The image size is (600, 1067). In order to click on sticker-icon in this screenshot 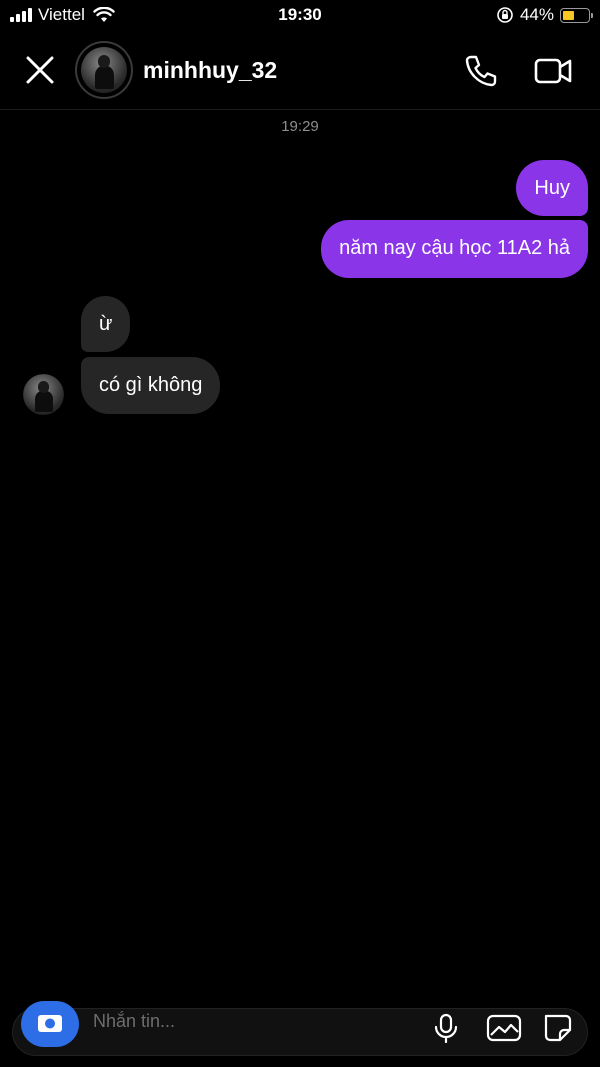, I will do `click(558, 1028)`.